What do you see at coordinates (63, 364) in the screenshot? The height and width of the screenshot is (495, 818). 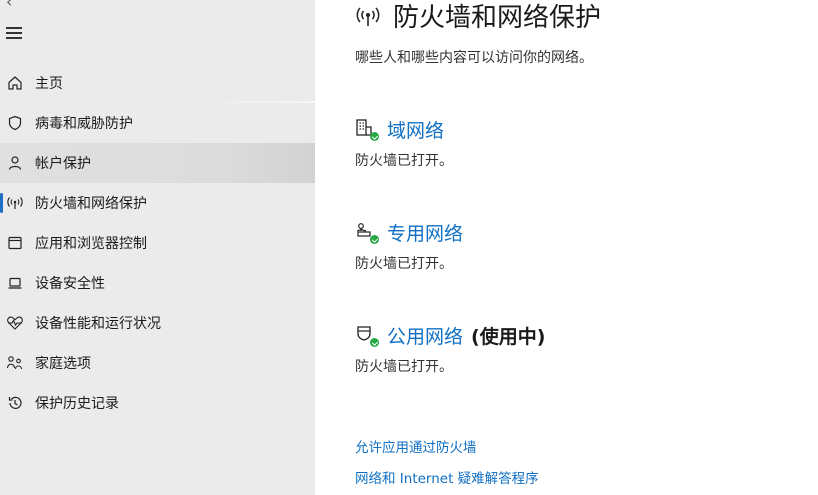 I see `sidebar-item-label: 家庭选项` at bounding box center [63, 364].